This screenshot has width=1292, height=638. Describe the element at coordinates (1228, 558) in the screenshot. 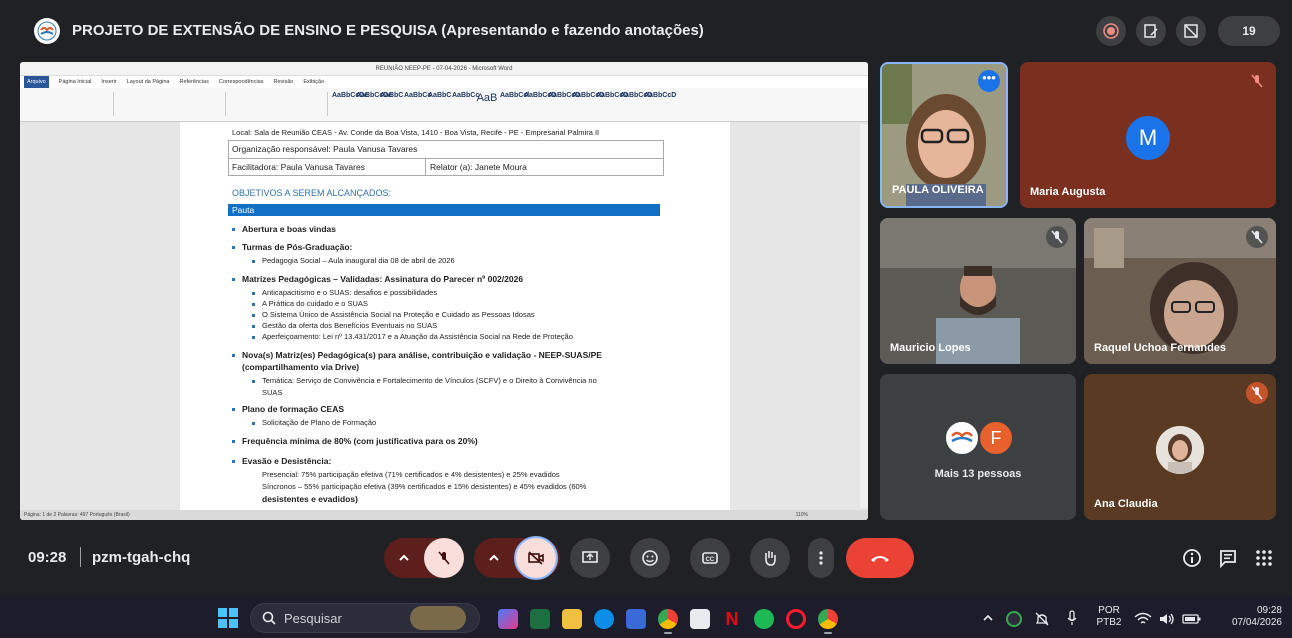

I see `chat-button` at that location.